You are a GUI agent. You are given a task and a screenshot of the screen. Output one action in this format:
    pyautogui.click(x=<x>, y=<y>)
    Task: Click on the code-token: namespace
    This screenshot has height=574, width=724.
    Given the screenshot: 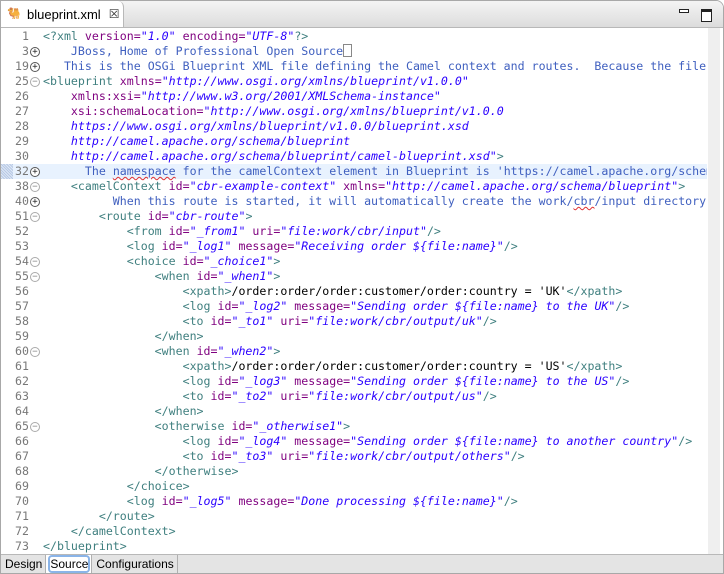 What is the action you would take?
    pyautogui.click(x=144, y=171)
    